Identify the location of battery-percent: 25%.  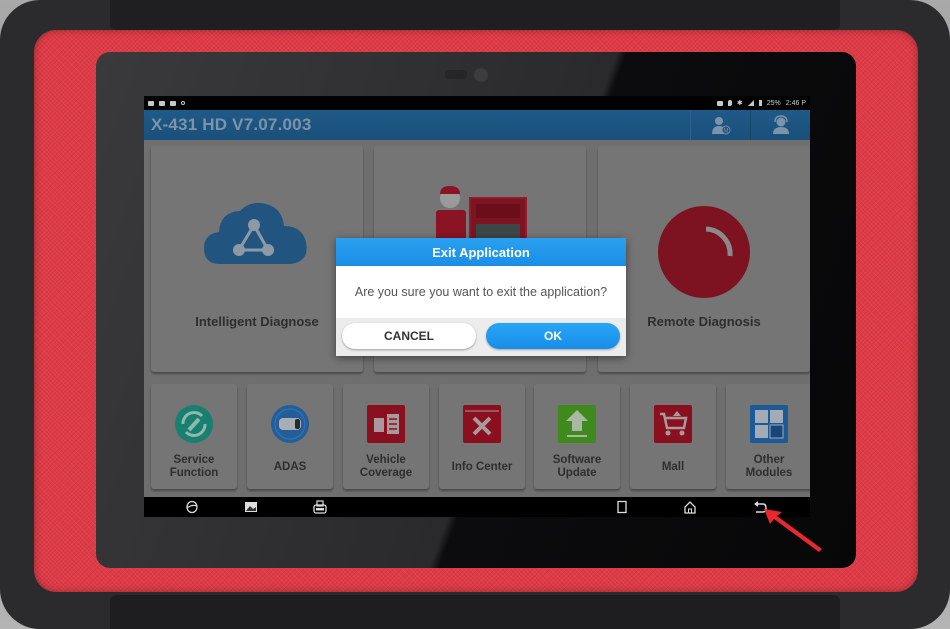
(773, 103).